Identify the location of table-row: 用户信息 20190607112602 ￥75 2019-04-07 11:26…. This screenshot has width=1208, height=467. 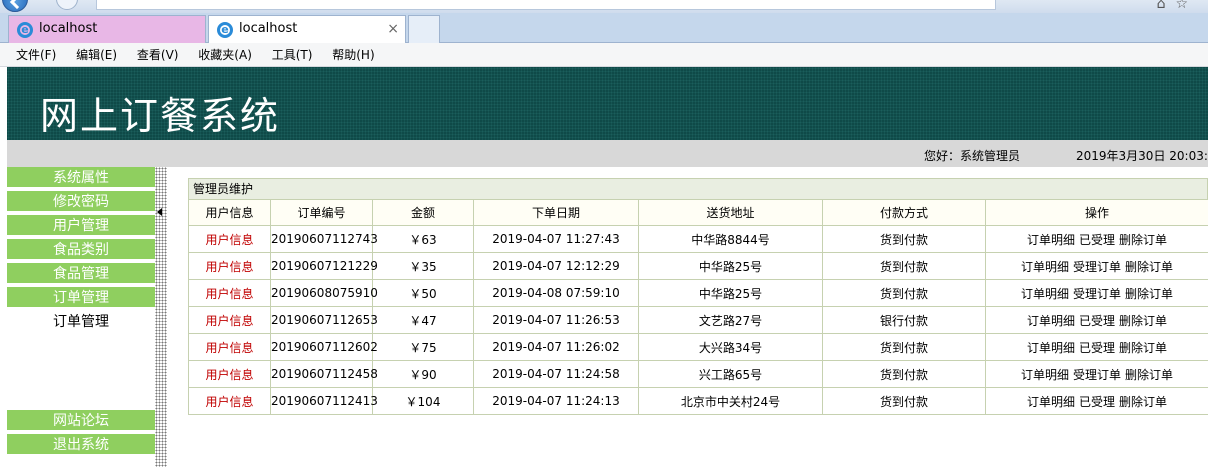
(698, 347).